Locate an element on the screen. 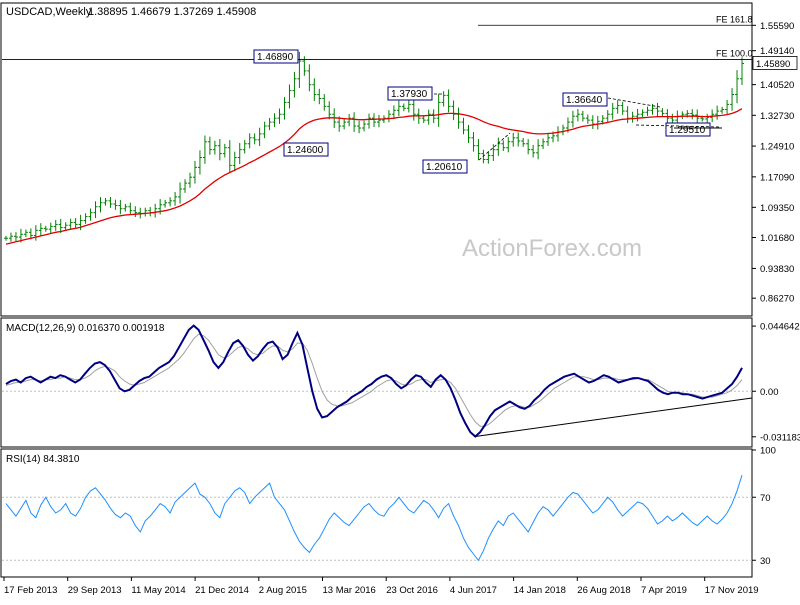  price-annotation-label: 1.29510 is located at coordinates (687, 130).